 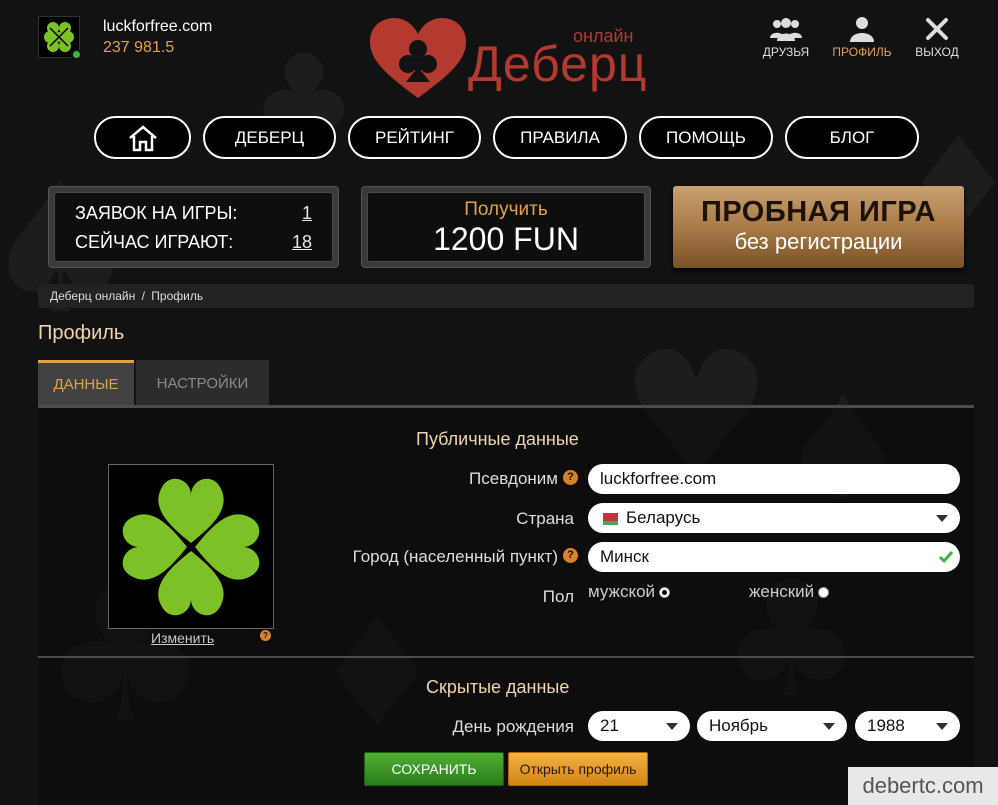 What do you see at coordinates (774, 557) in the screenshot?
I see `city-input: Минск` at bounding box center [774, 557].